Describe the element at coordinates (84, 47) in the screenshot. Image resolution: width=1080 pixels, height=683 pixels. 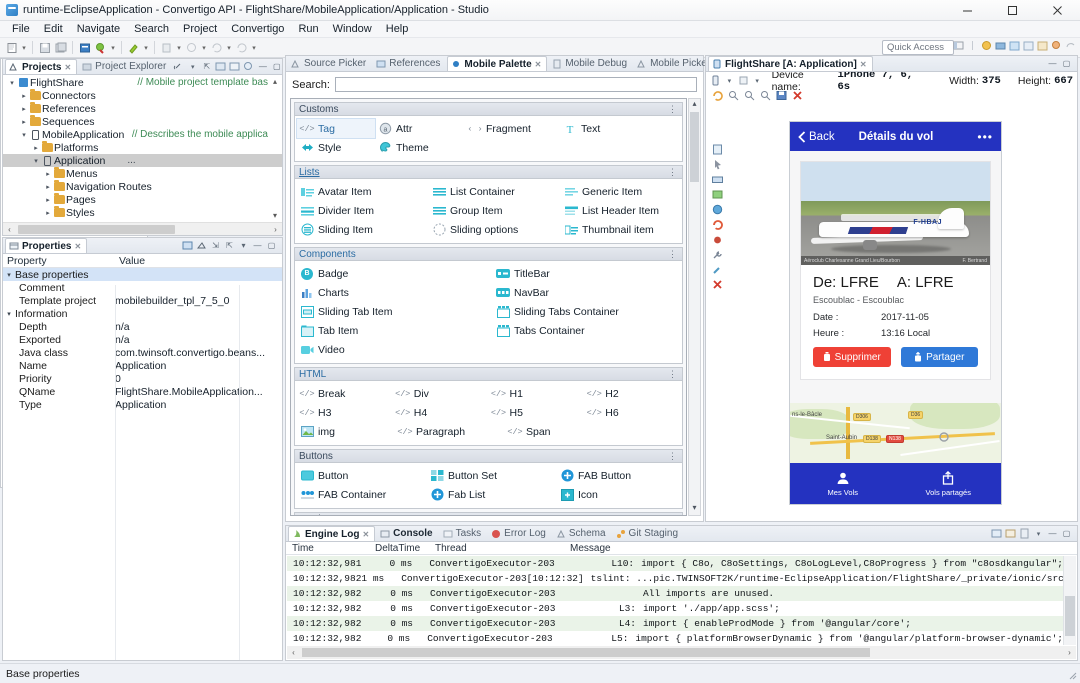
I see `deploy-icon` at that location.